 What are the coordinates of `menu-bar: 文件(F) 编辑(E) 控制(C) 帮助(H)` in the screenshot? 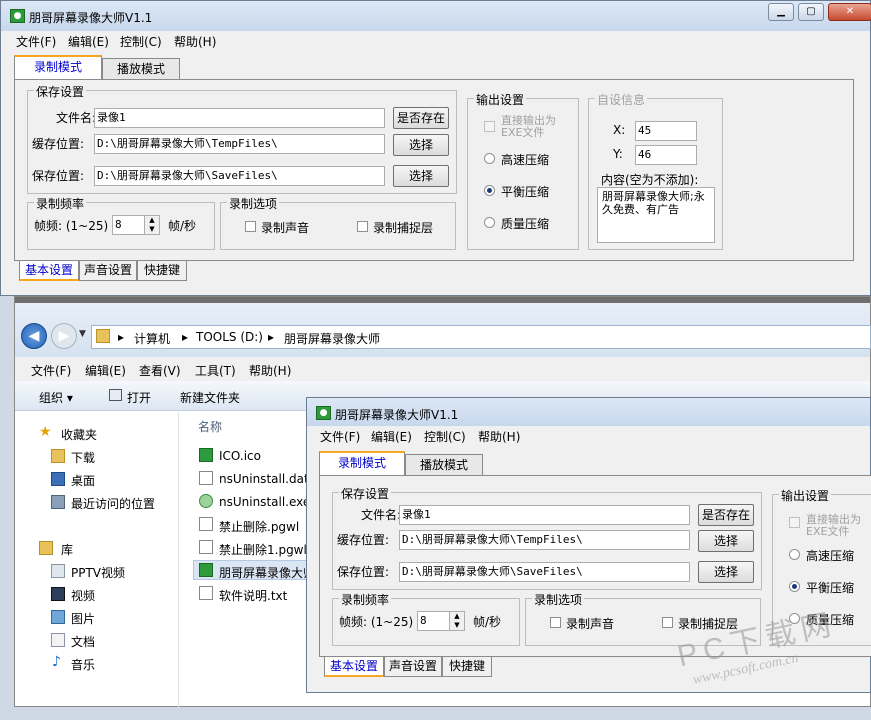 It's located at (435, 40).